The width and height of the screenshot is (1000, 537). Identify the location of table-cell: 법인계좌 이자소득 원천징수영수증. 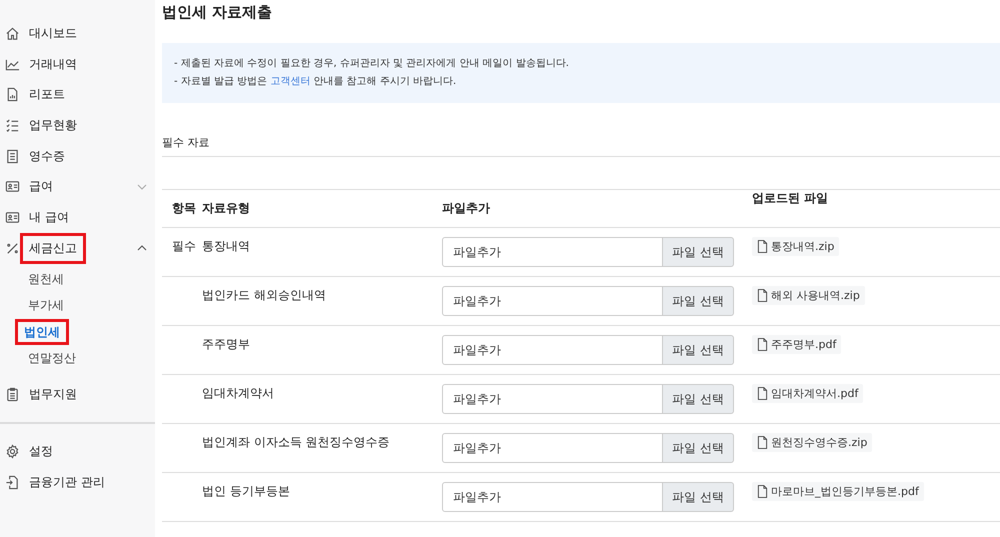
(322, 448).